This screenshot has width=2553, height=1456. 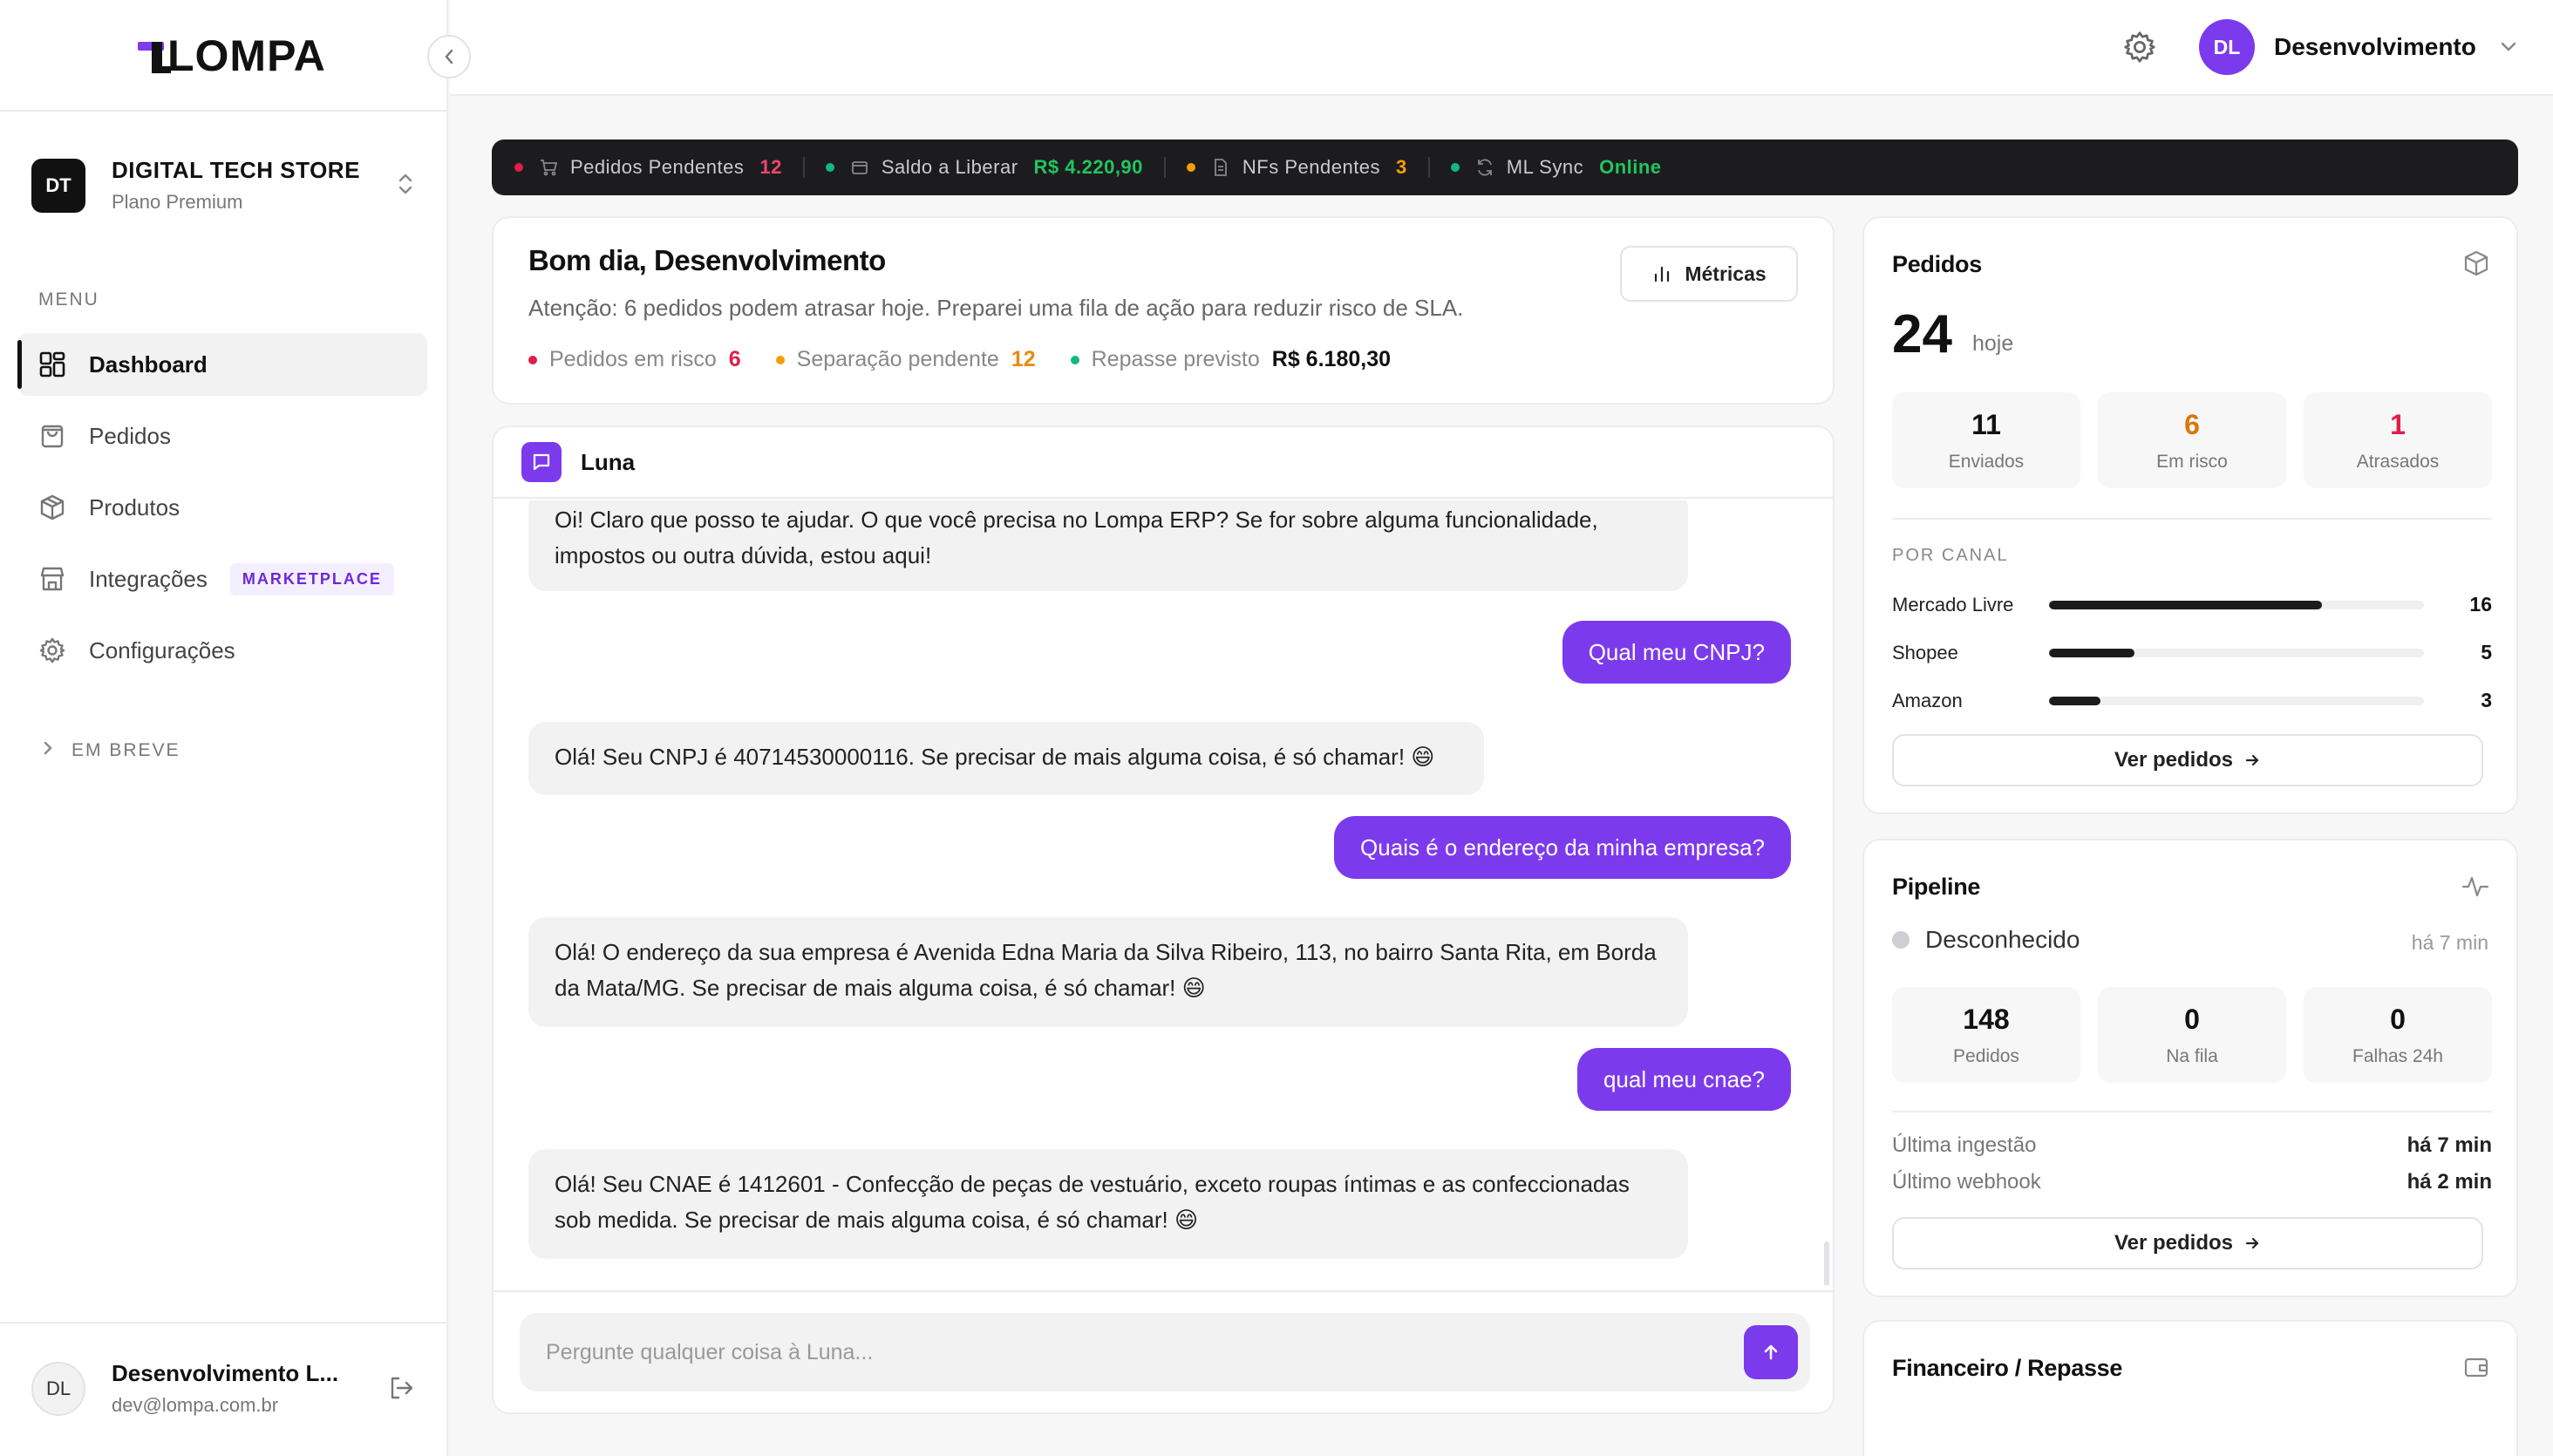 What do you see at coordinates (224, 111) in the screenshot?
I see `sidebar-divider` at bounding box center [224, 111].